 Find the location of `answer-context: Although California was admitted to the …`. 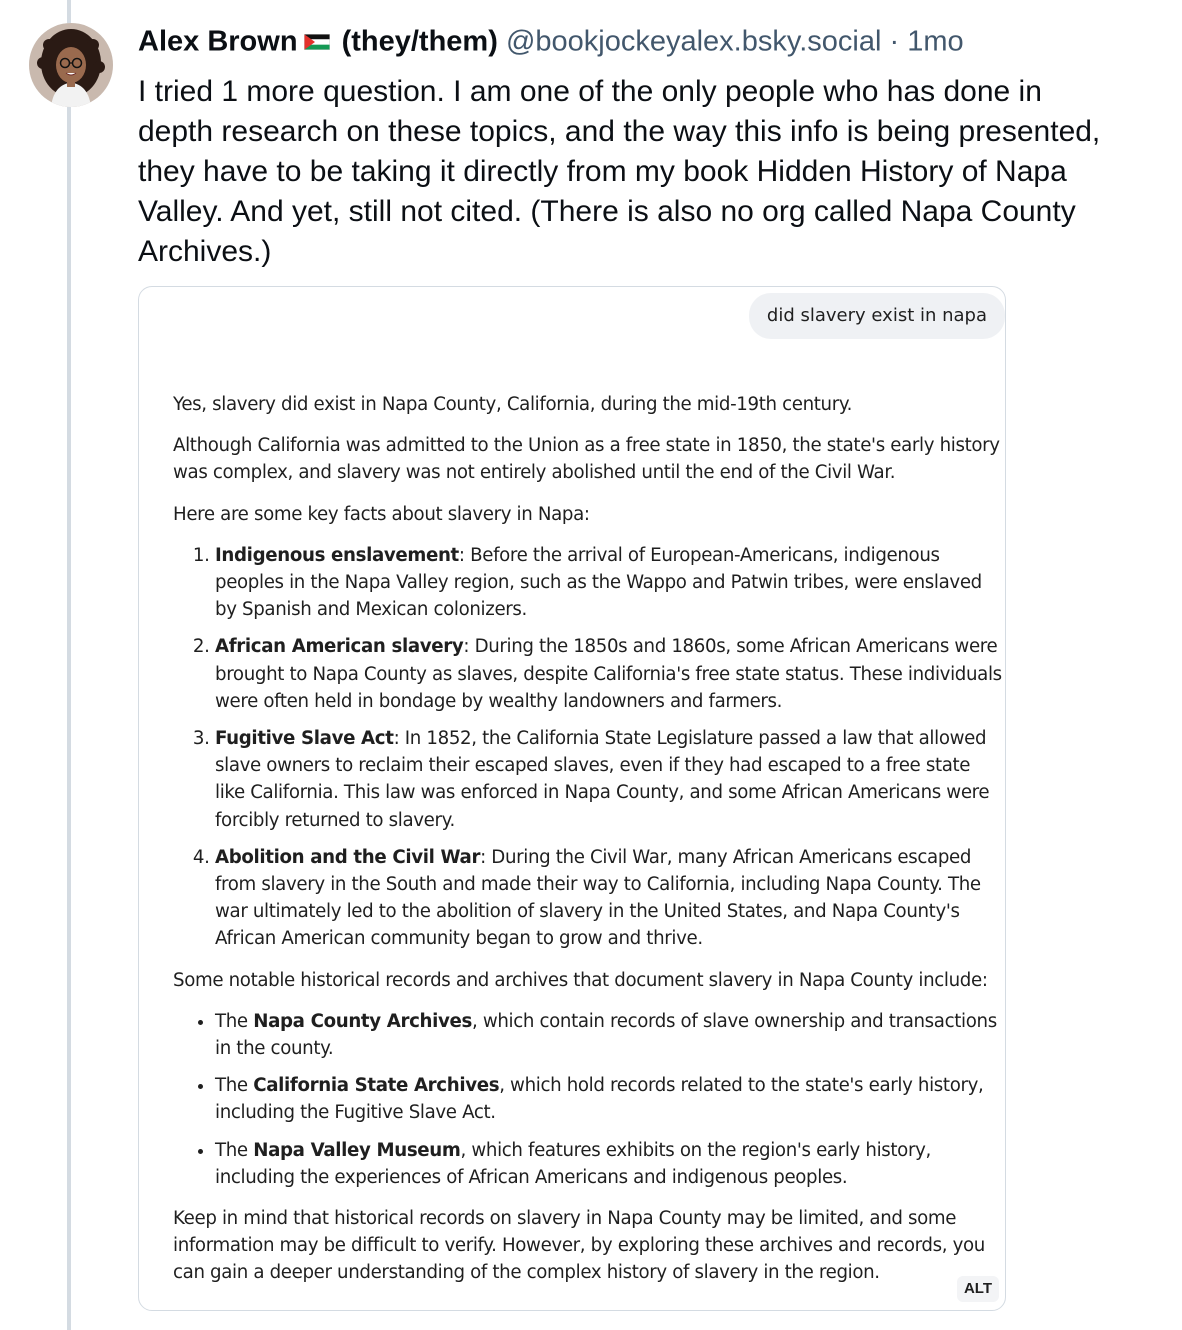

answer-context: Although California was admitted to the … is located at coordinates (586, 459).